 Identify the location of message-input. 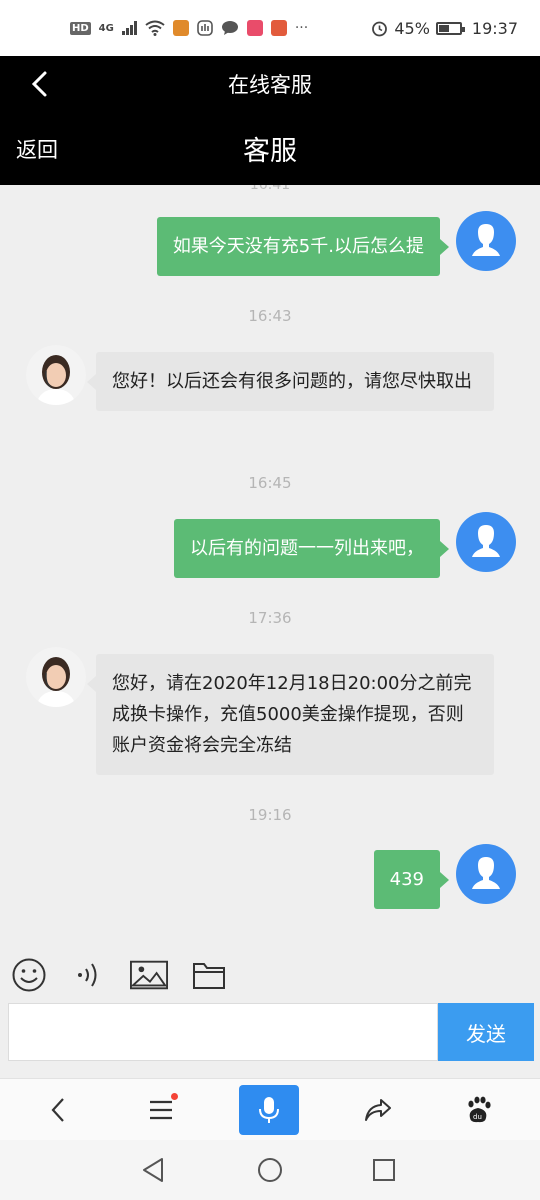
(223, 1032).